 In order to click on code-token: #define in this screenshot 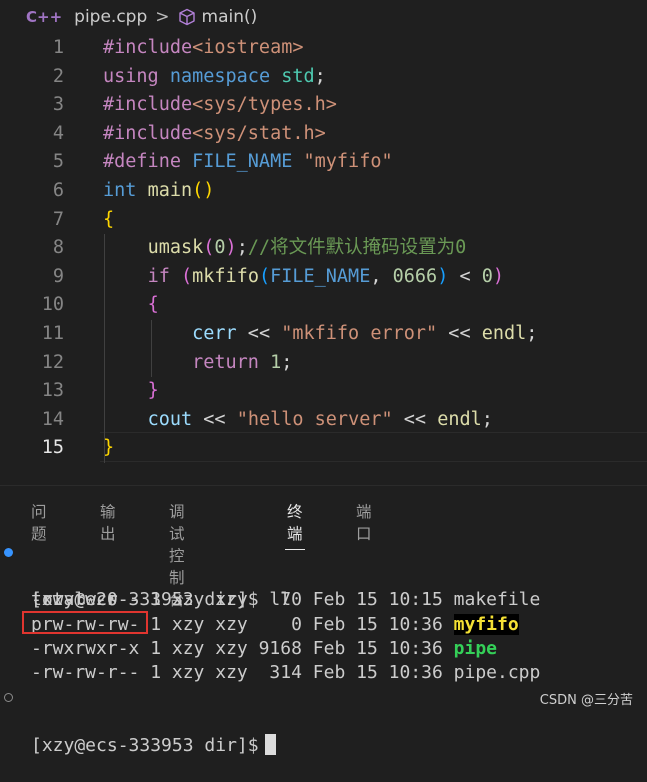, I will do `click(142, 162)`.